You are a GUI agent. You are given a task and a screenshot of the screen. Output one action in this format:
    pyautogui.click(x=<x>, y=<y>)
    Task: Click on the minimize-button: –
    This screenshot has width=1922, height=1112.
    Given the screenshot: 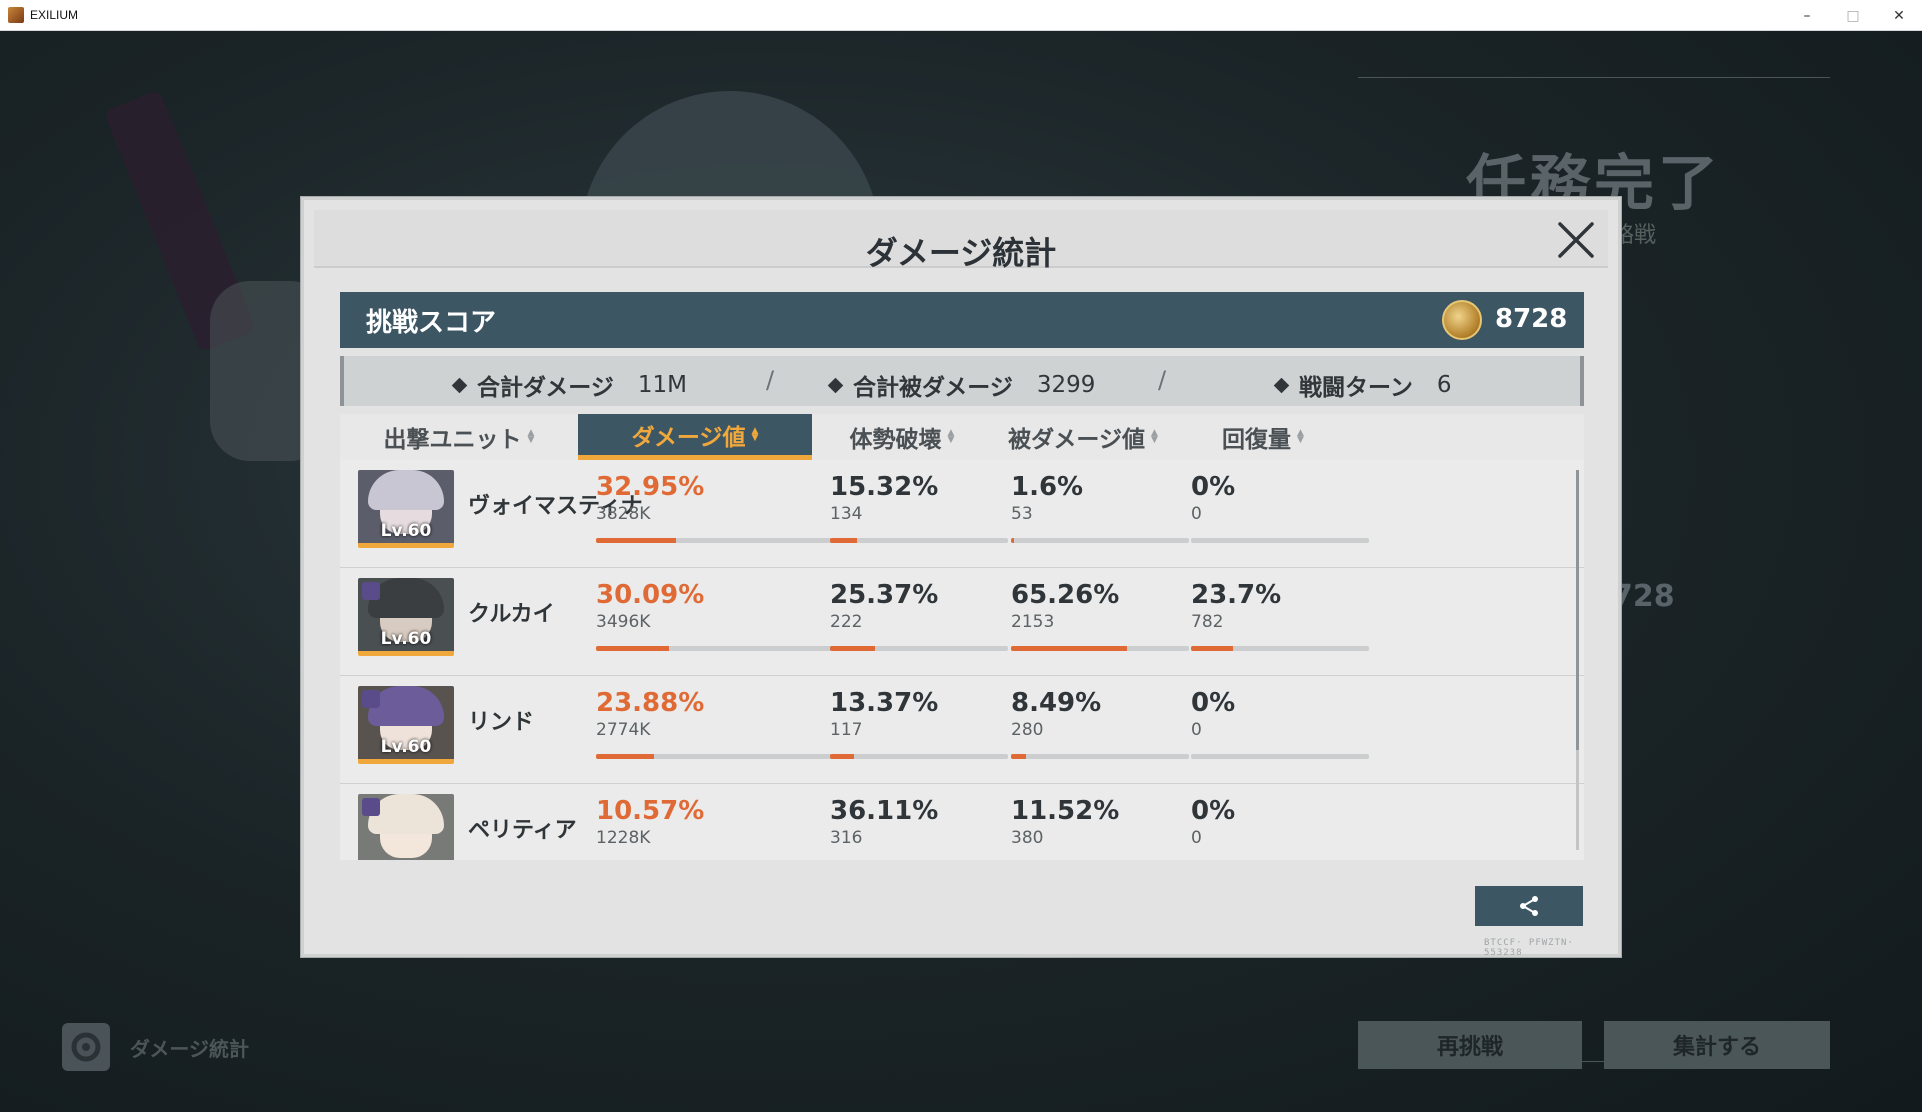 What is the action you would take?
    pyautogui.click(x=1807, y=15)
    